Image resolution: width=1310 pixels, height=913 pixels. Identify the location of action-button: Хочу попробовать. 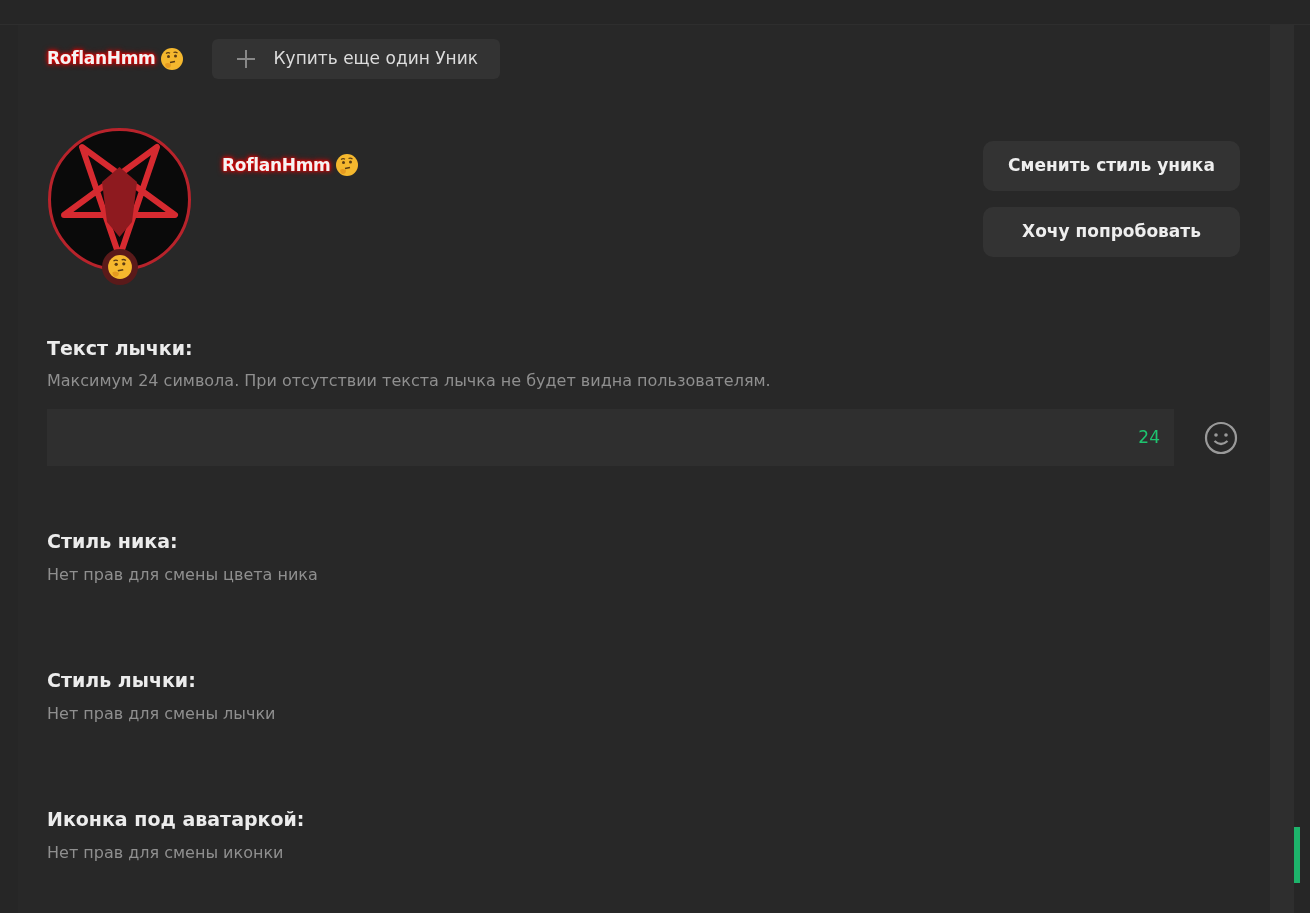
(1111, 231).